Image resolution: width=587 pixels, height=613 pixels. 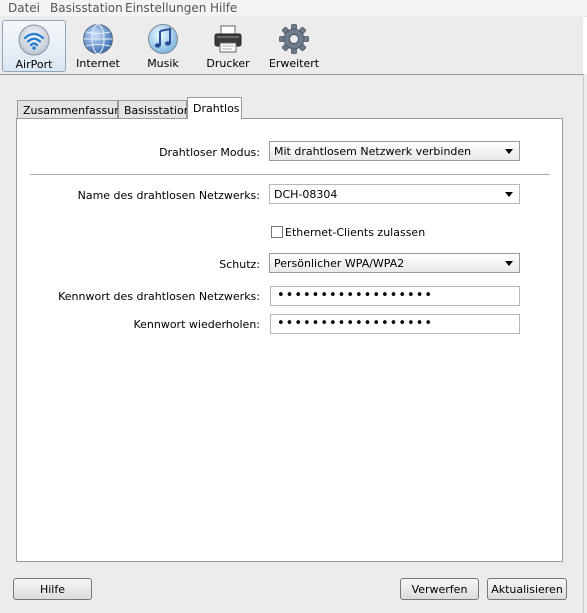 I want to click on tab-basisstation-label: Basisstation, so click(x=157, y=110).